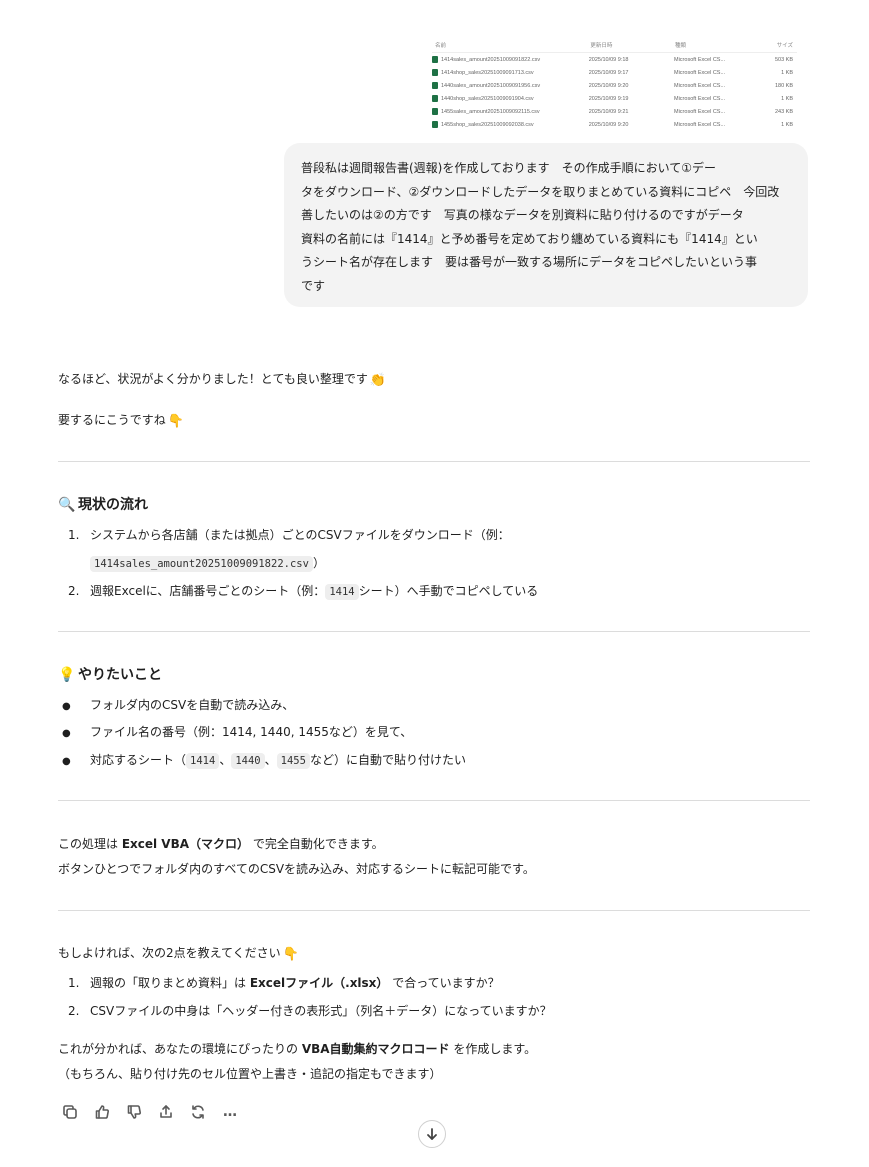  Describe the element at coordinates (222, 380) in the screenshot. I see `intro-text: なるほど、状況がよく分かりました！とても良い整理です 👏` at that location.